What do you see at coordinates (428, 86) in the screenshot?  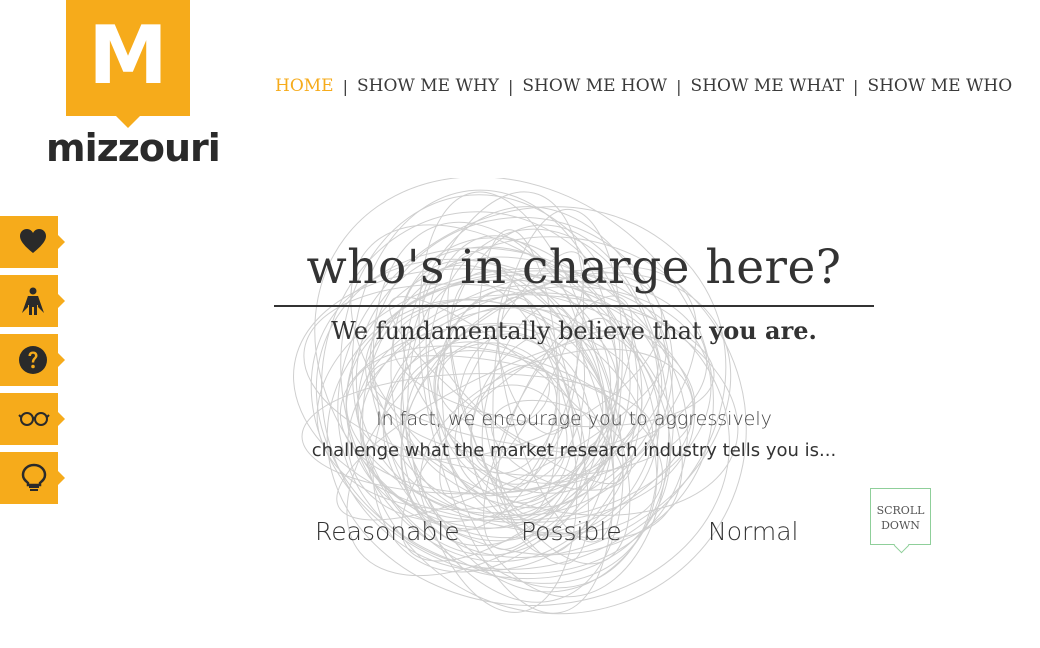 I see `nav-show-me-why: SHOW ME WHY` at bounding box center [428, 86].